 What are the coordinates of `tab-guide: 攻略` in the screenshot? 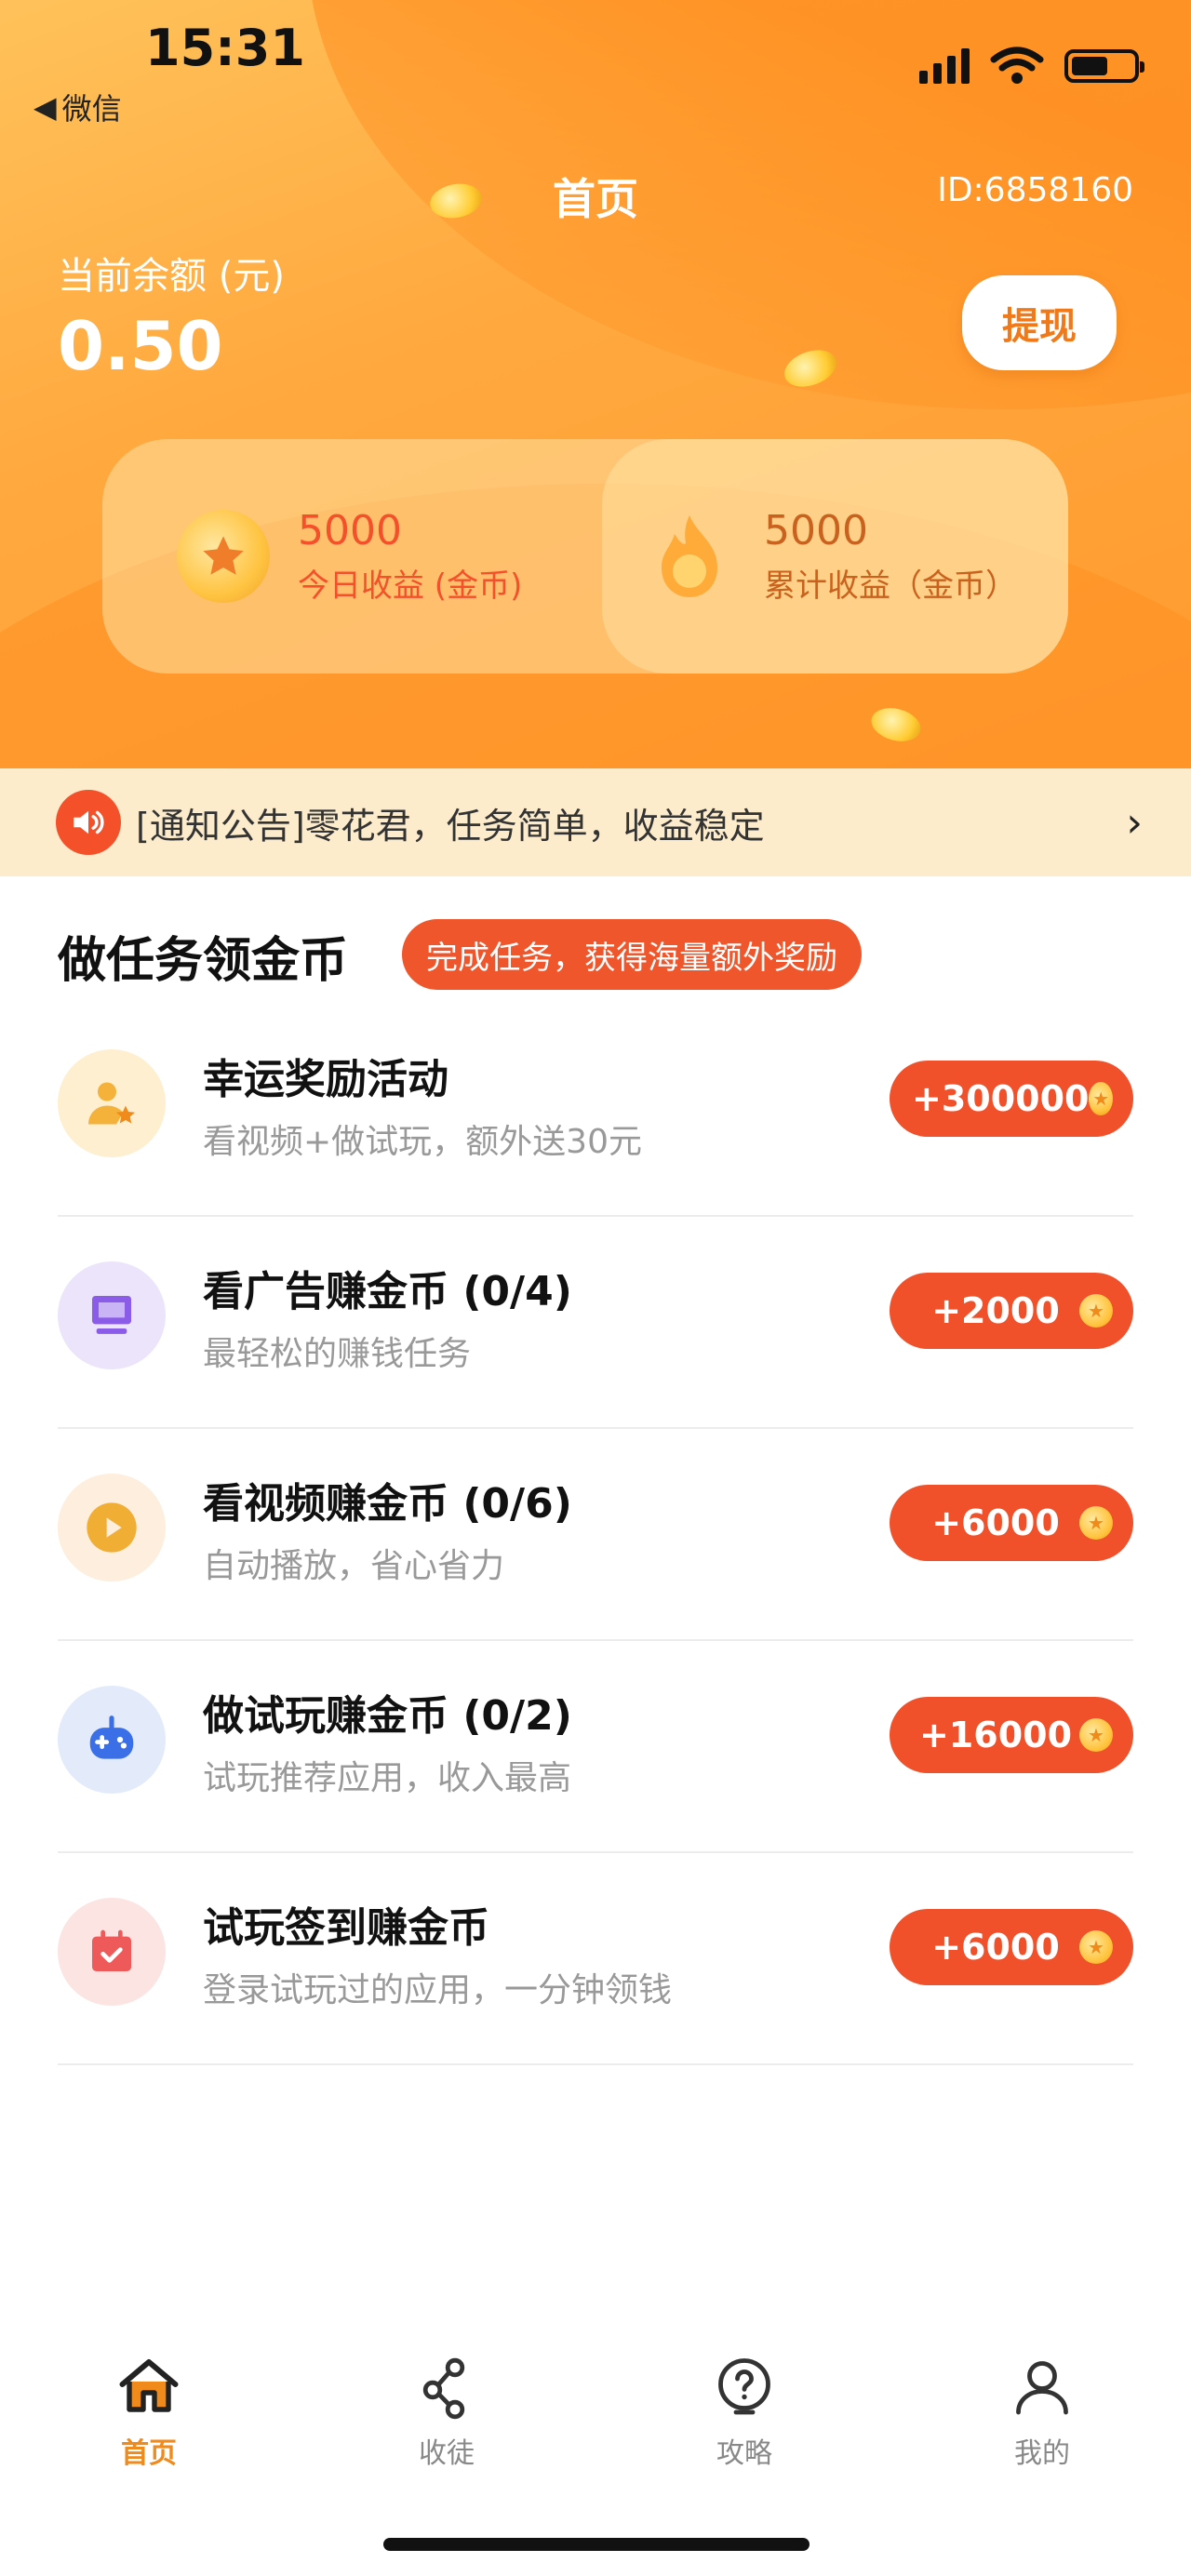 It's located at (744, 2419).